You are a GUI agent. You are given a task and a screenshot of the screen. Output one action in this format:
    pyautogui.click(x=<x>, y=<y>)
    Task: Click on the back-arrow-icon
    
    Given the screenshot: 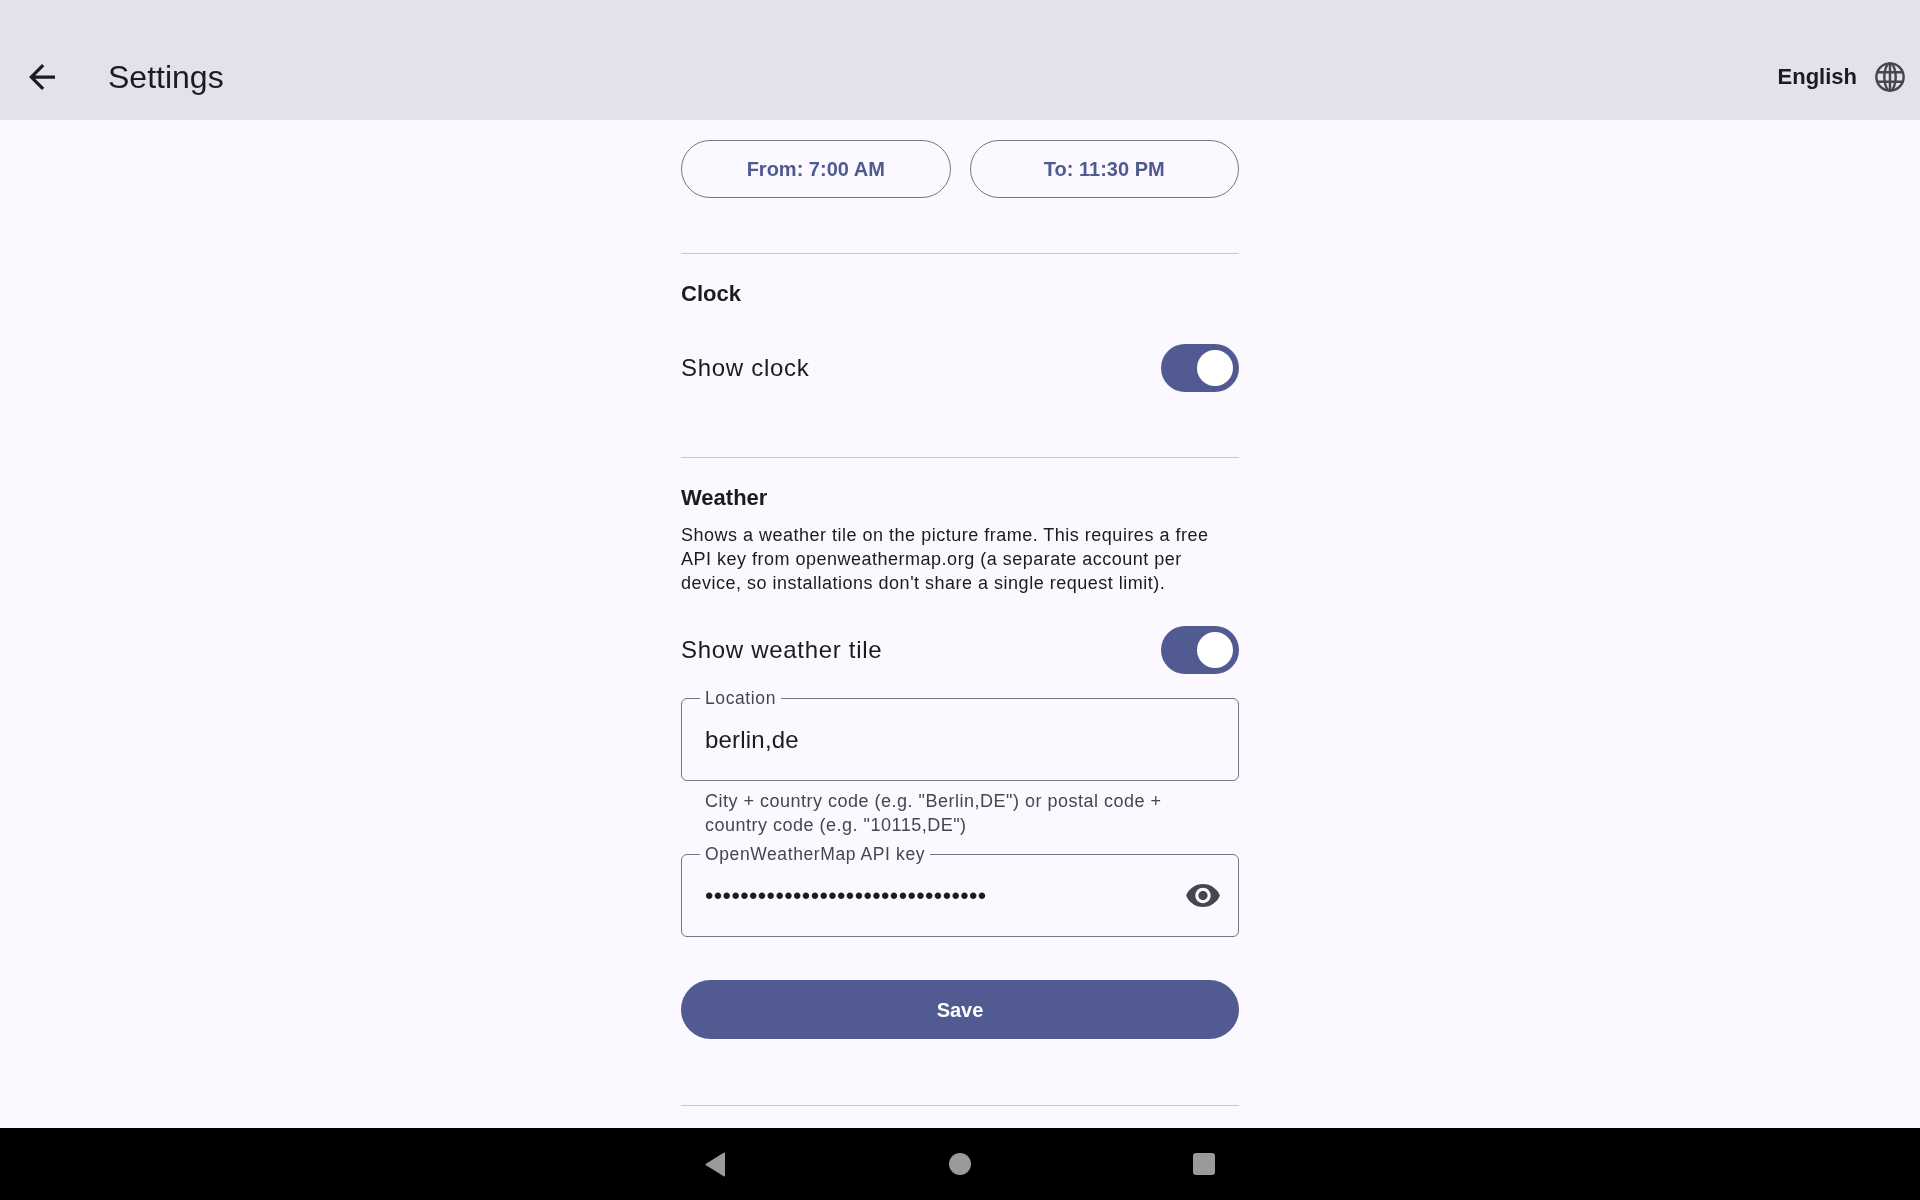 What is the action you would take?
    pyautogui.click(x=42, y=77)
    